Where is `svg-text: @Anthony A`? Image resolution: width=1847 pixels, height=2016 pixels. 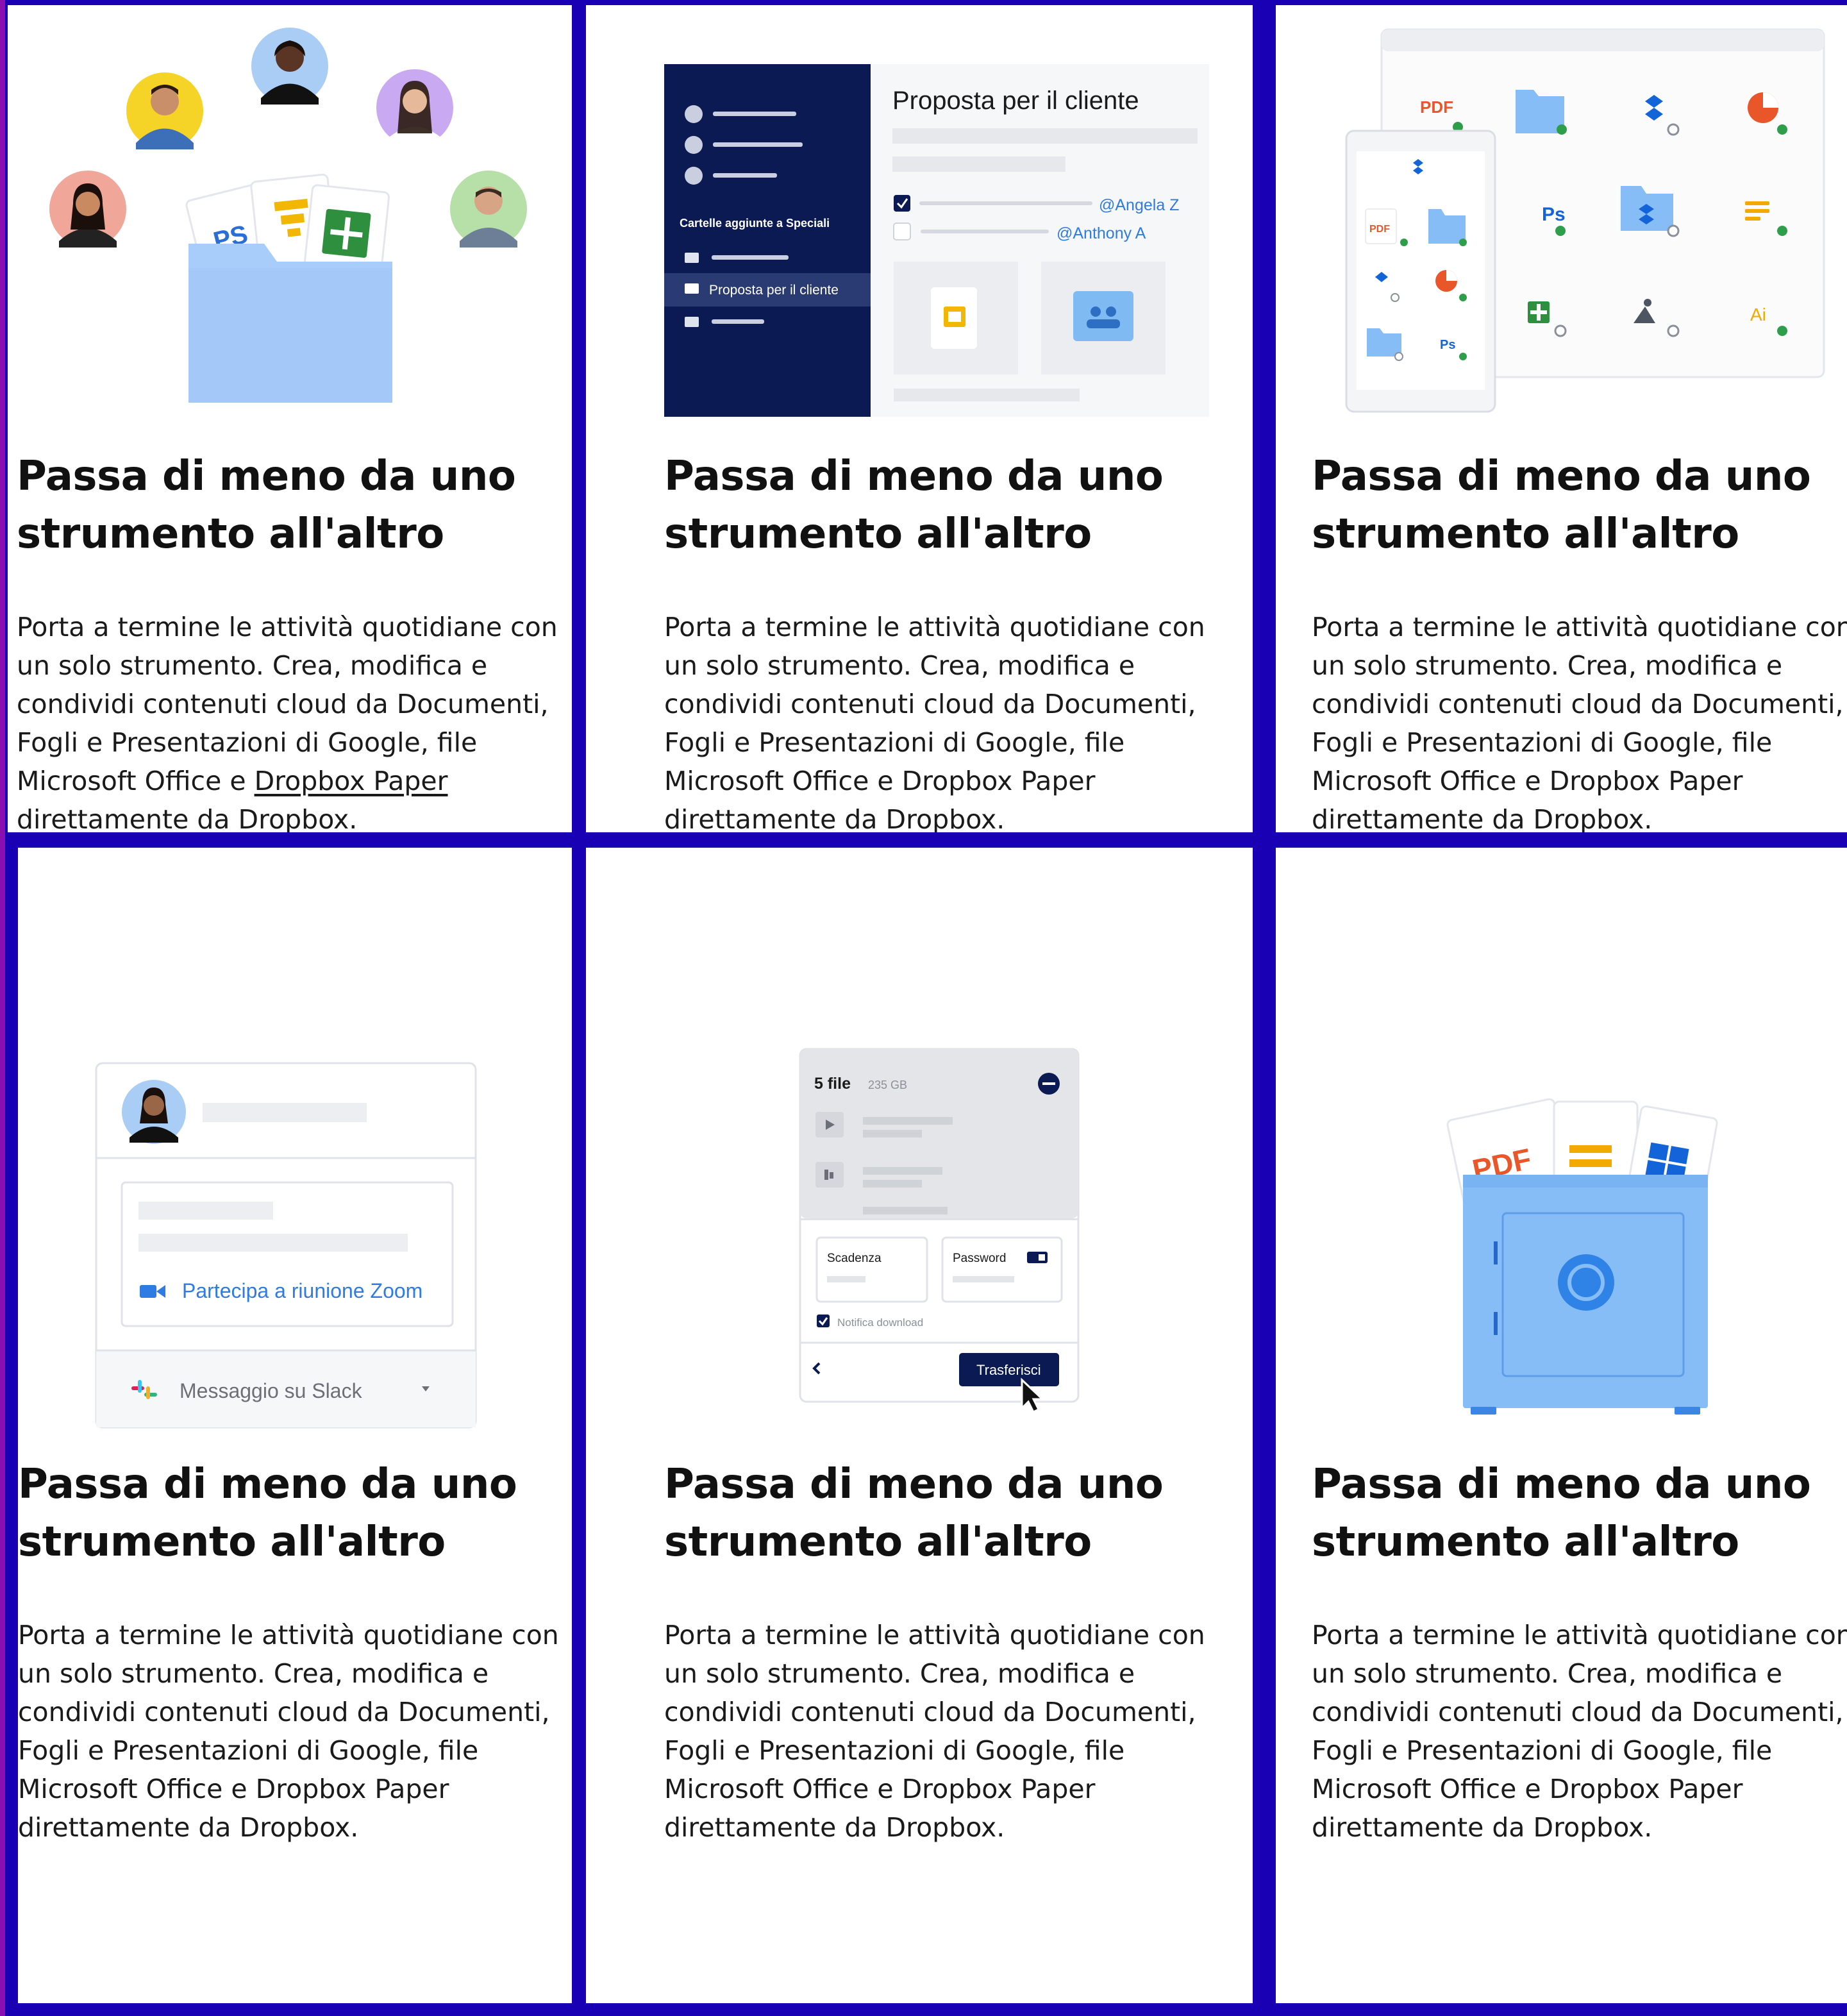
svg-text: @Anthony A is located at coordinates (1101, 233).